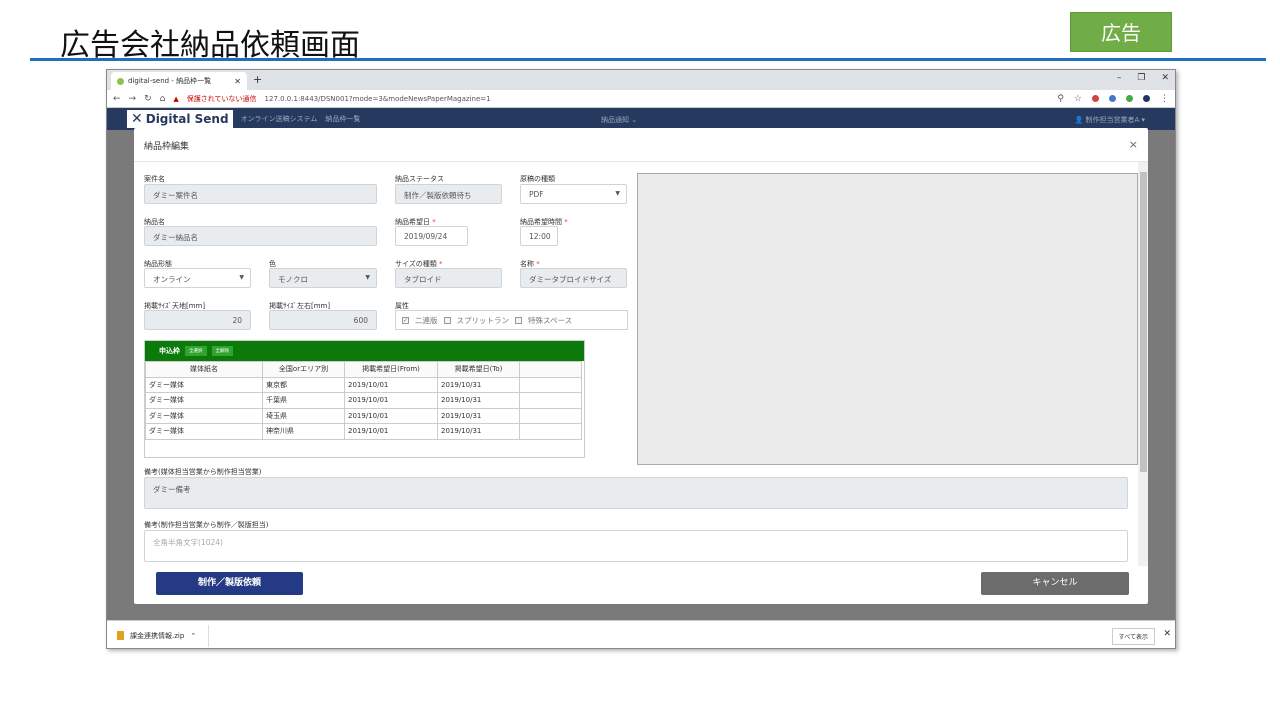 This screenshot has width=1280, height=720. I want to click on new-tab-button: +, so click(257, 79).